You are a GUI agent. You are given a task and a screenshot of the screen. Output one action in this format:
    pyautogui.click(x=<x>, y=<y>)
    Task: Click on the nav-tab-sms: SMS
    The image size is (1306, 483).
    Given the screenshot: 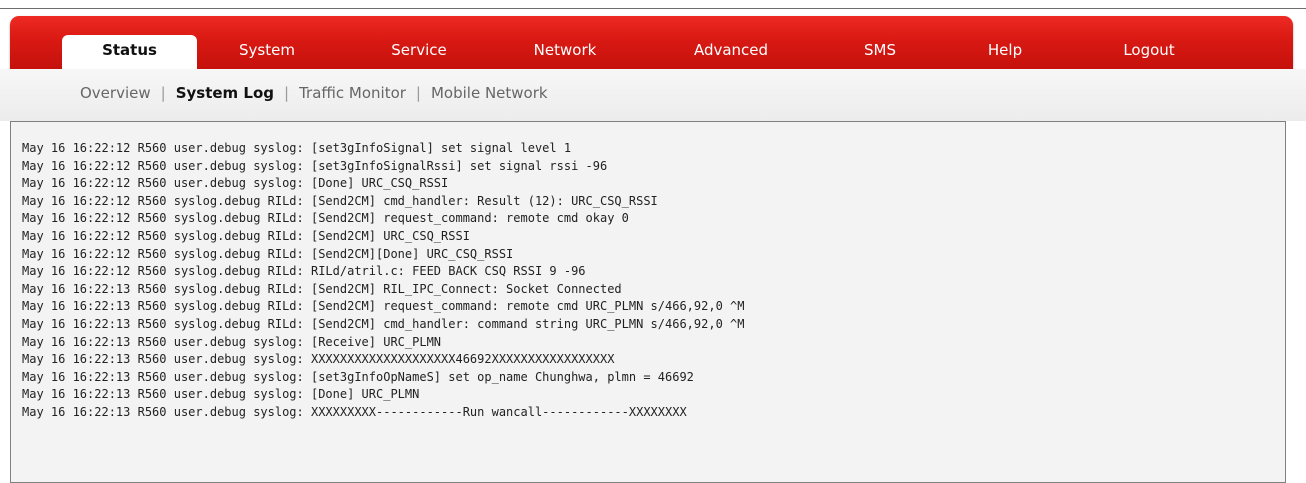 What is the action you would take?
    pyautogui.click(x=880, y=52)
    